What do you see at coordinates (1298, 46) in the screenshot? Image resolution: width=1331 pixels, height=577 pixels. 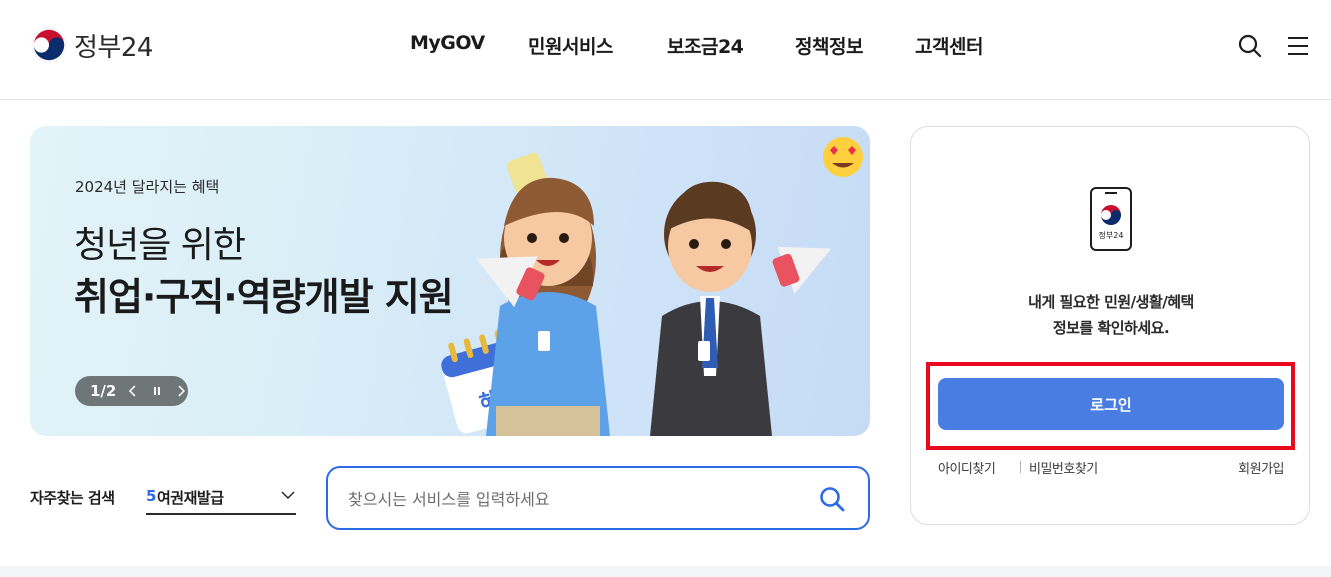 I see `hamburger-menu-icon` at bounding box center [1298, 46].